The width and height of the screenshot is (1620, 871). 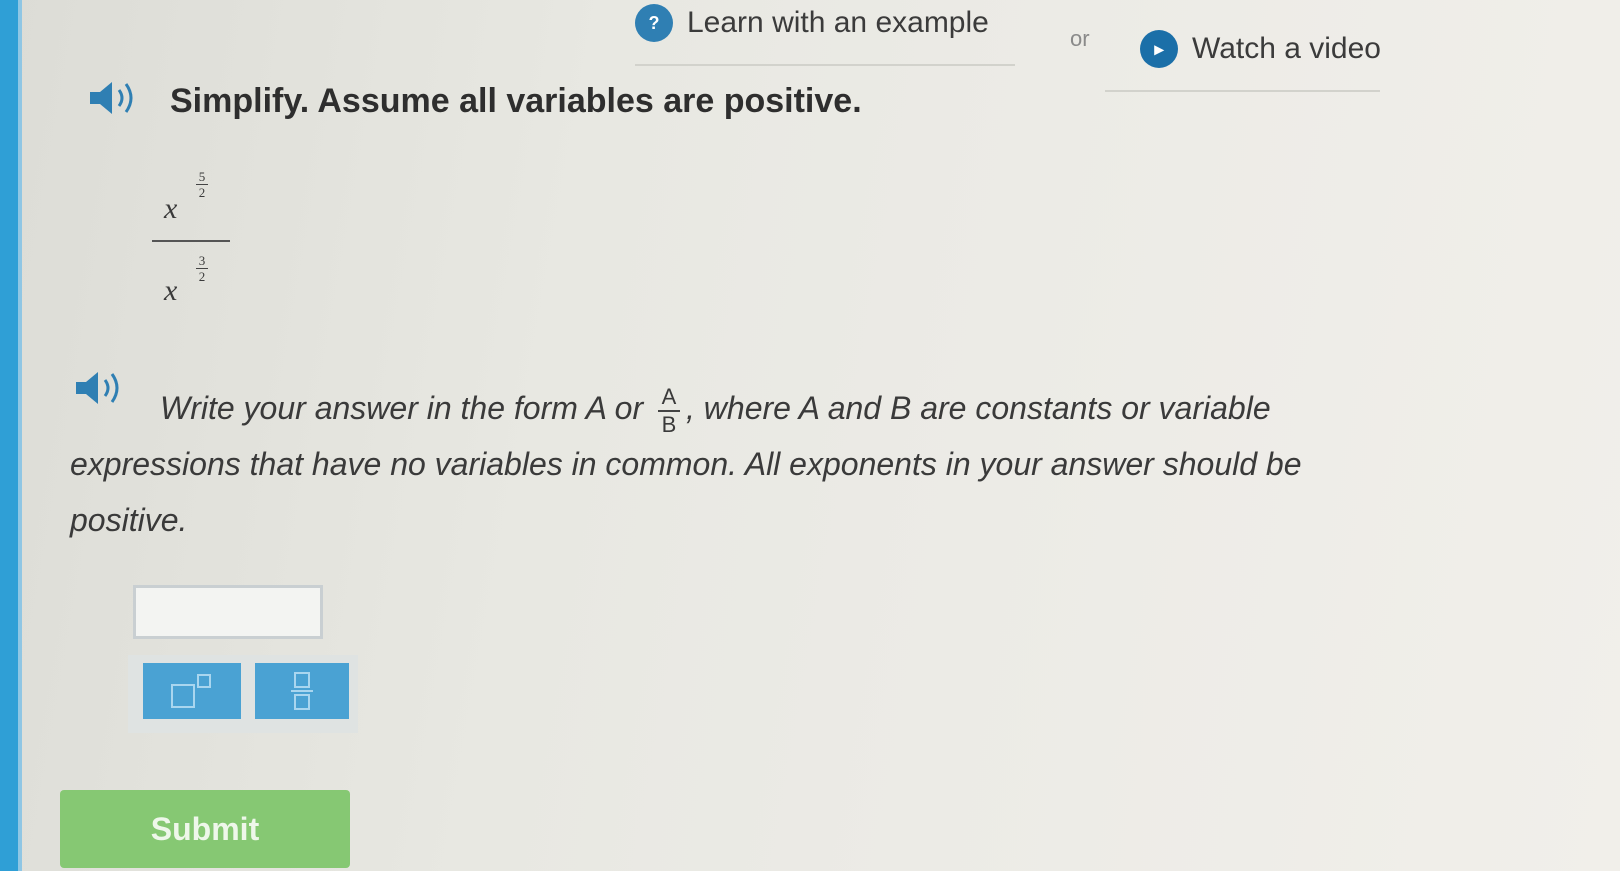 I want to click on instruction-text-a: Write your answer in the form A or, so click(x=406, y=408).